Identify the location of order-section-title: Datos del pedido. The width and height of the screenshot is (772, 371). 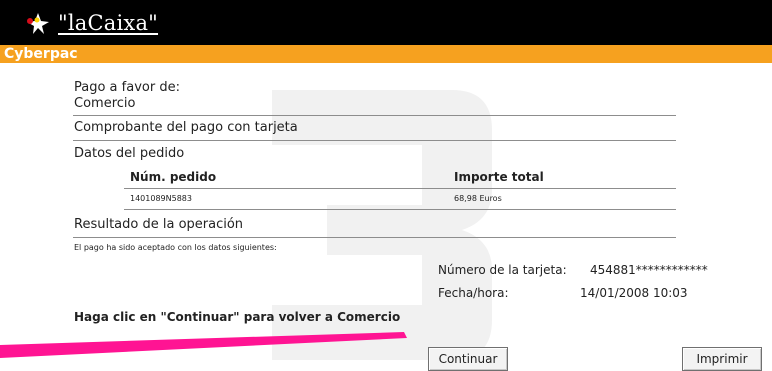
(129, 153).